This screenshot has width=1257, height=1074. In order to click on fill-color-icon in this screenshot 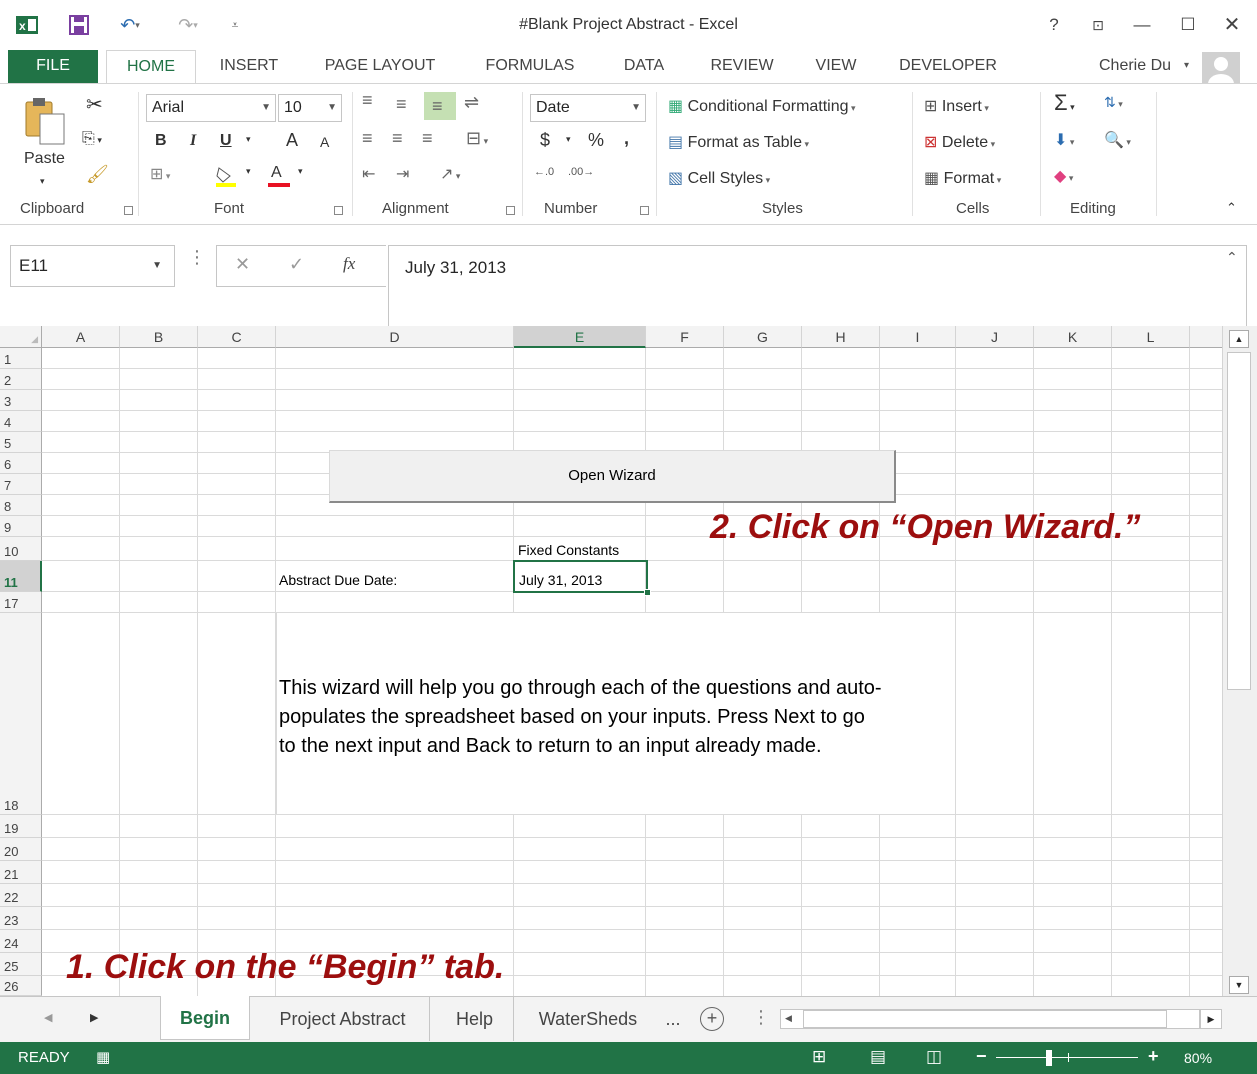, I will do `click(226, 176)`.